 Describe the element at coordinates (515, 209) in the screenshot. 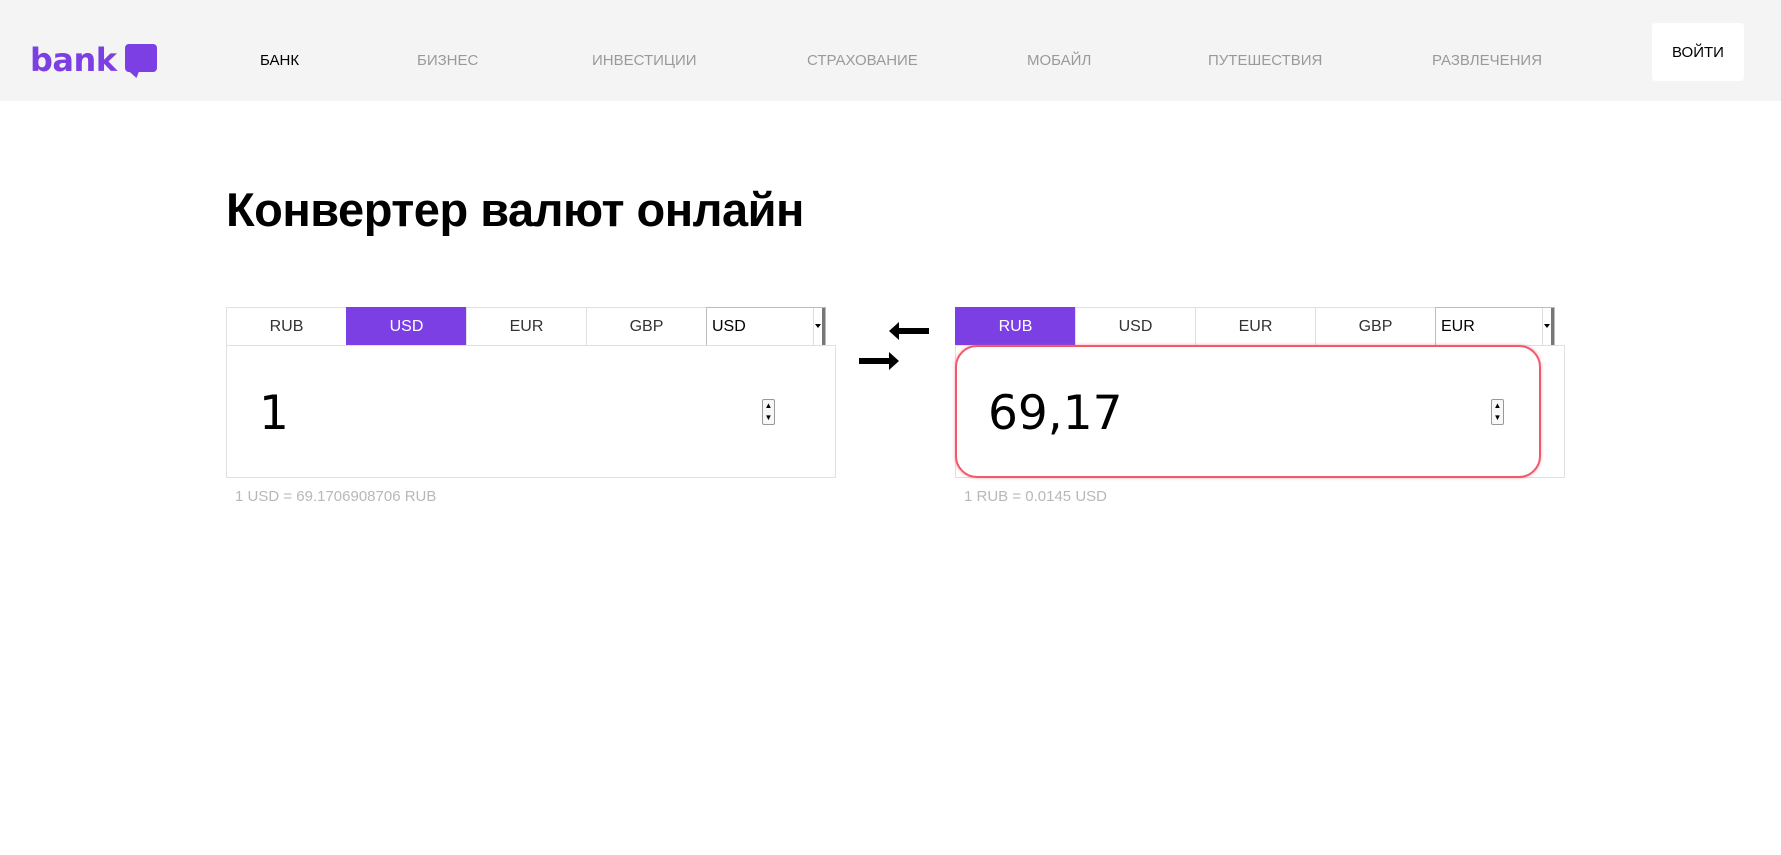

I see `page-title: Конвертер валют онлайн` at that location.